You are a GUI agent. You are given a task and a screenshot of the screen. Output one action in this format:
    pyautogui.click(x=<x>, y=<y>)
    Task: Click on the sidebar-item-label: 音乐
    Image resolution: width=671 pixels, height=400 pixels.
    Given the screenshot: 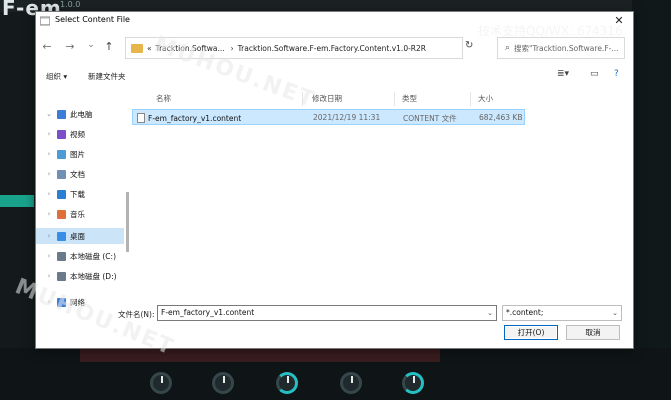 What is the action you would take?
    pyautogui.click(x=77, y=214)
    